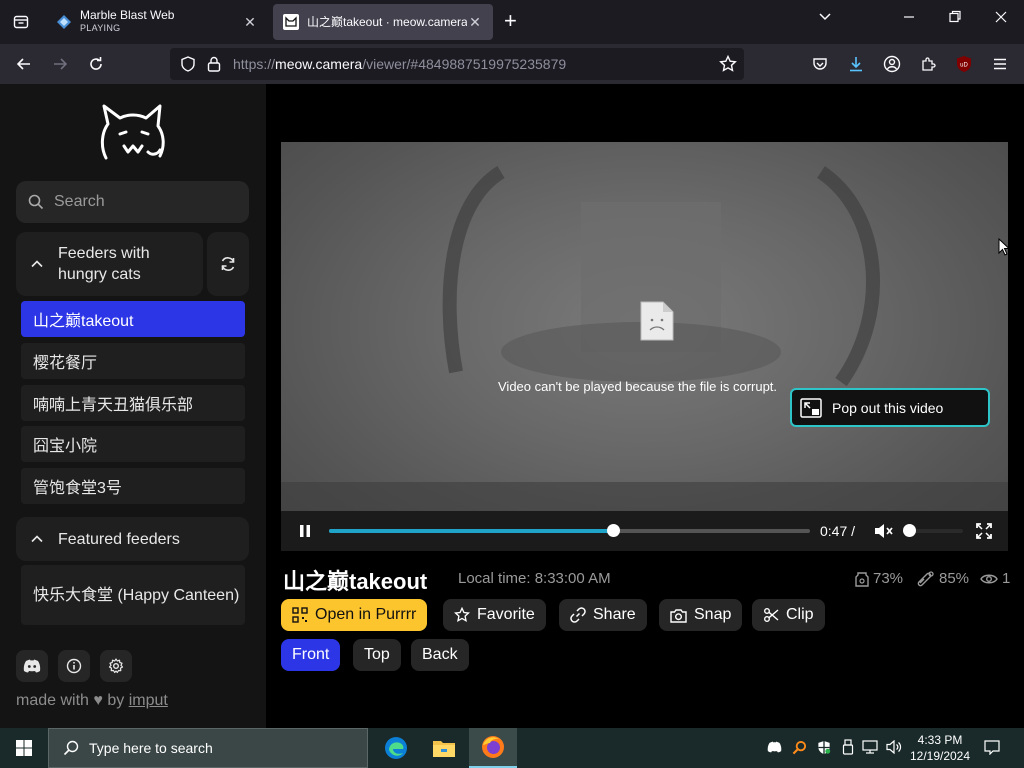 Image resolution: width=1024 pixels, height=768 pixels. I want to click on star-icon, so click(462, 614).